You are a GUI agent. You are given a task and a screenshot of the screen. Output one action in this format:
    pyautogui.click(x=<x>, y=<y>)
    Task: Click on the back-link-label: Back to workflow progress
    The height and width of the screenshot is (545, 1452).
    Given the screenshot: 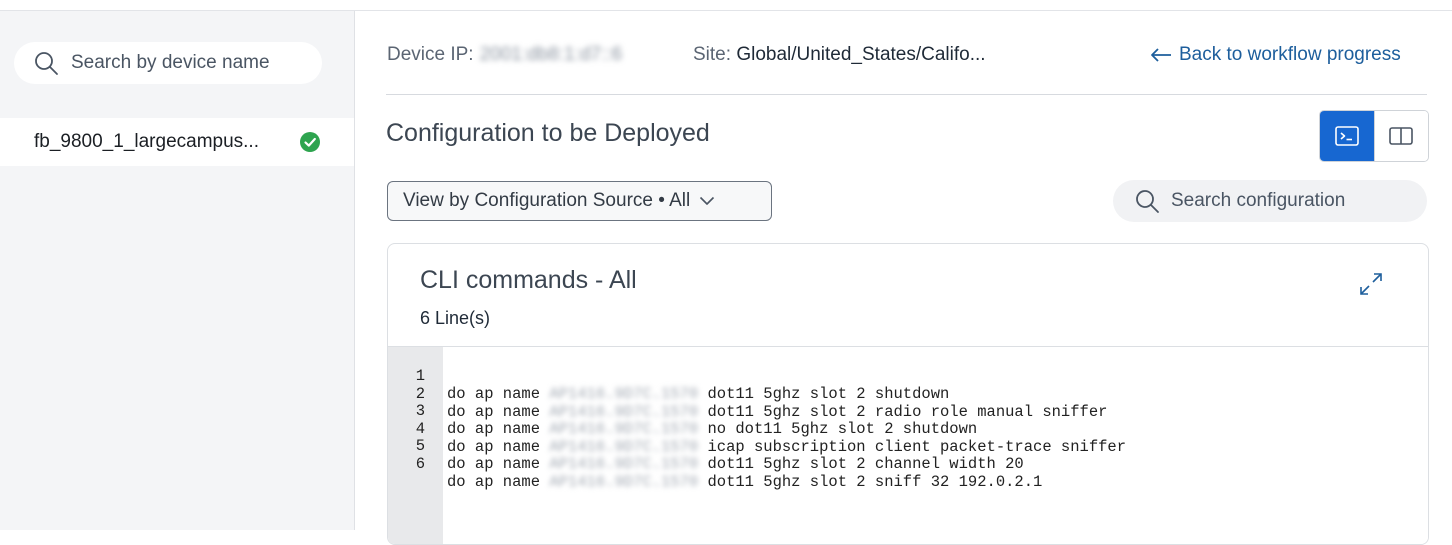 What is the action you would take?
    pyautogui.click(x=1290, y=54)
    